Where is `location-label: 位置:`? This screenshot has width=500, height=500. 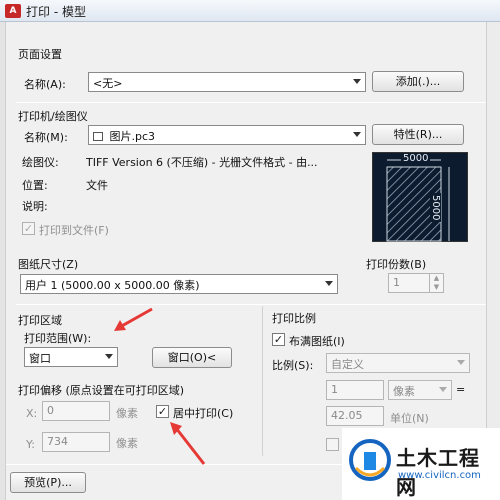 location-label: 位置: is located at coordinates (35, 185).